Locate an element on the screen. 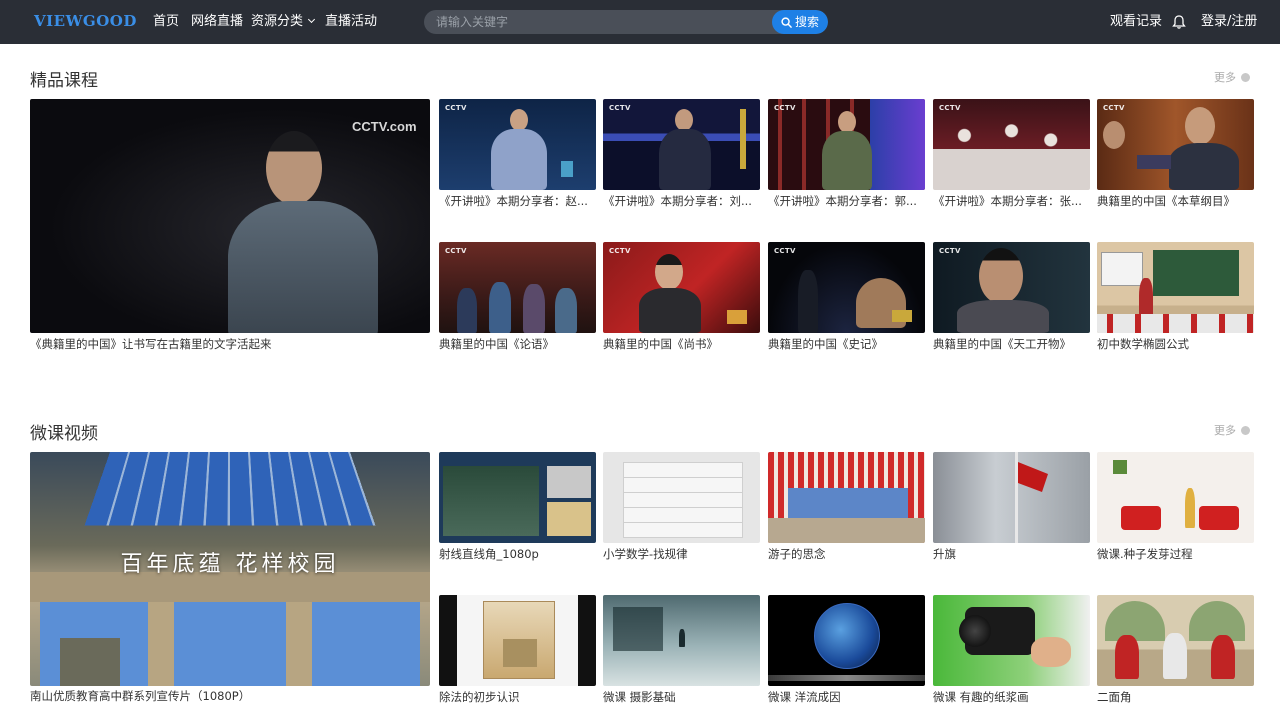  pillar is located at coordinates (161, 644).